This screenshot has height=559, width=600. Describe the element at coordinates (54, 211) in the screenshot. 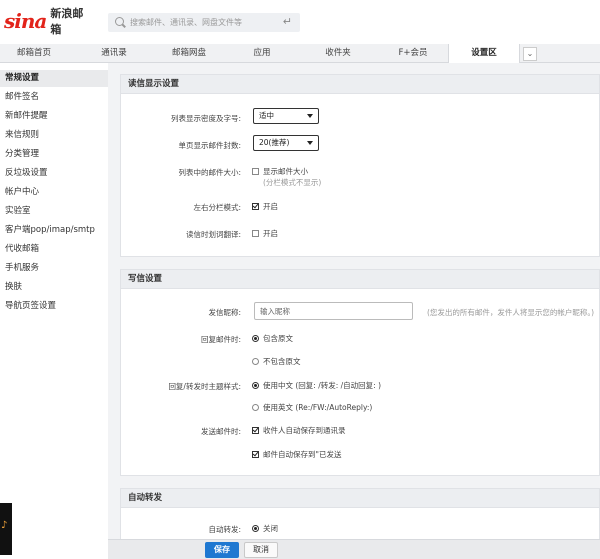

I see `sidebar-item-lab: 实验室` at that location.